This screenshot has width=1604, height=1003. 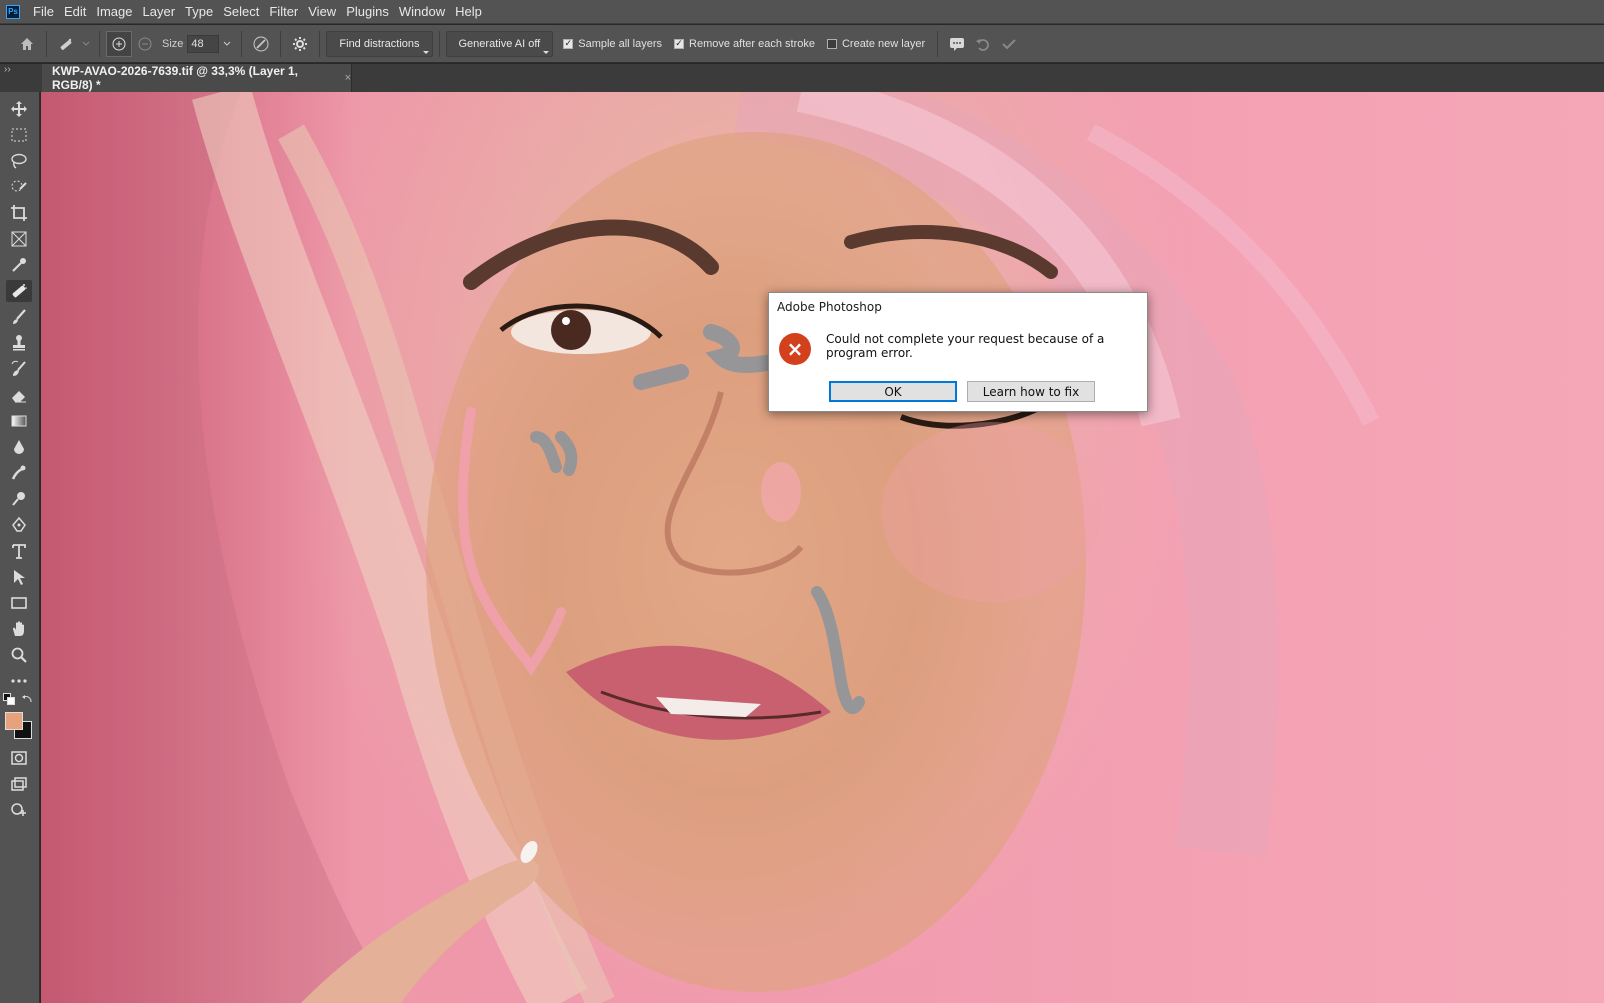 I want to click on learn-how-to-fix-button: Learn how to fix, so click(x=1031, y=391).